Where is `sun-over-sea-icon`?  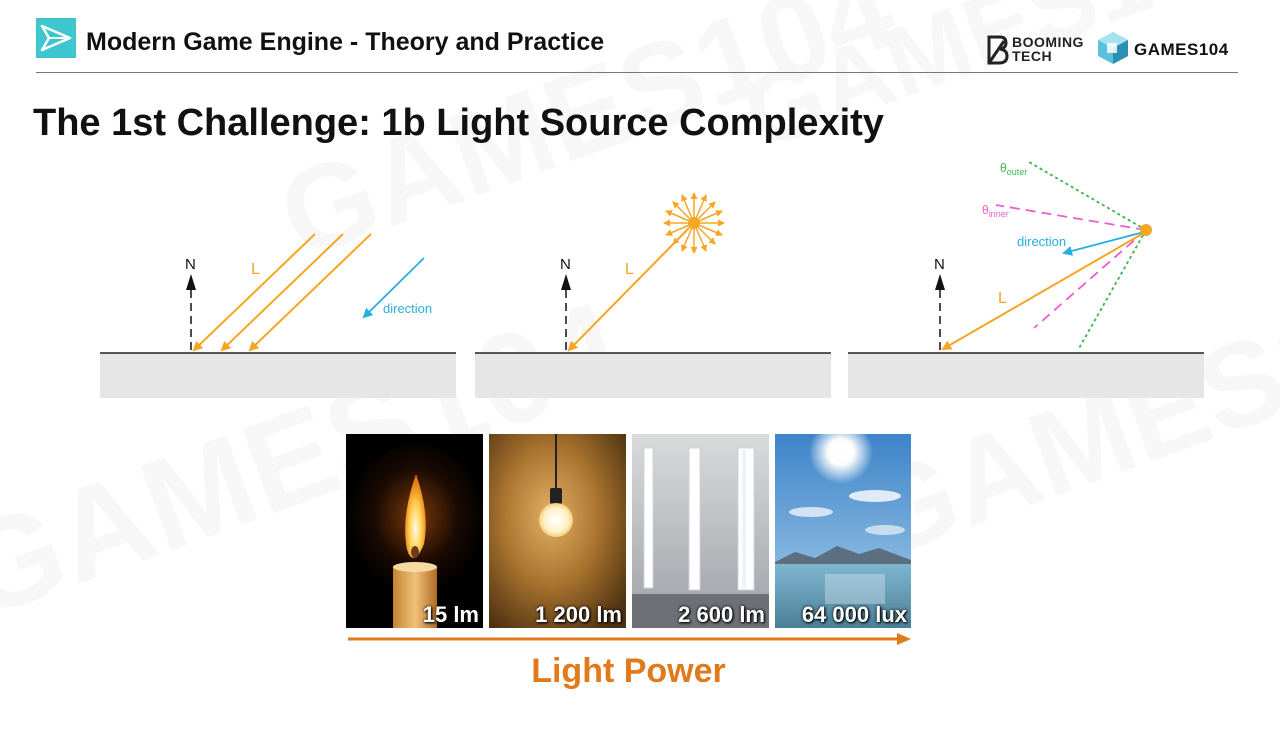 sun-over-sea-icon is located at coordinates (843, 531).